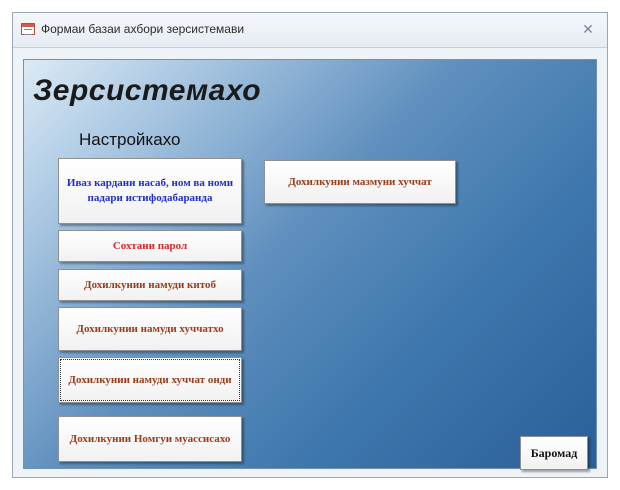 The height and width of the screenshot is (490, 620). Describe the element at coordinates (150, 329) in the screenshot. I see `enter-document-sample-button: Дохилкунии намуди хуччатхо` at that location.